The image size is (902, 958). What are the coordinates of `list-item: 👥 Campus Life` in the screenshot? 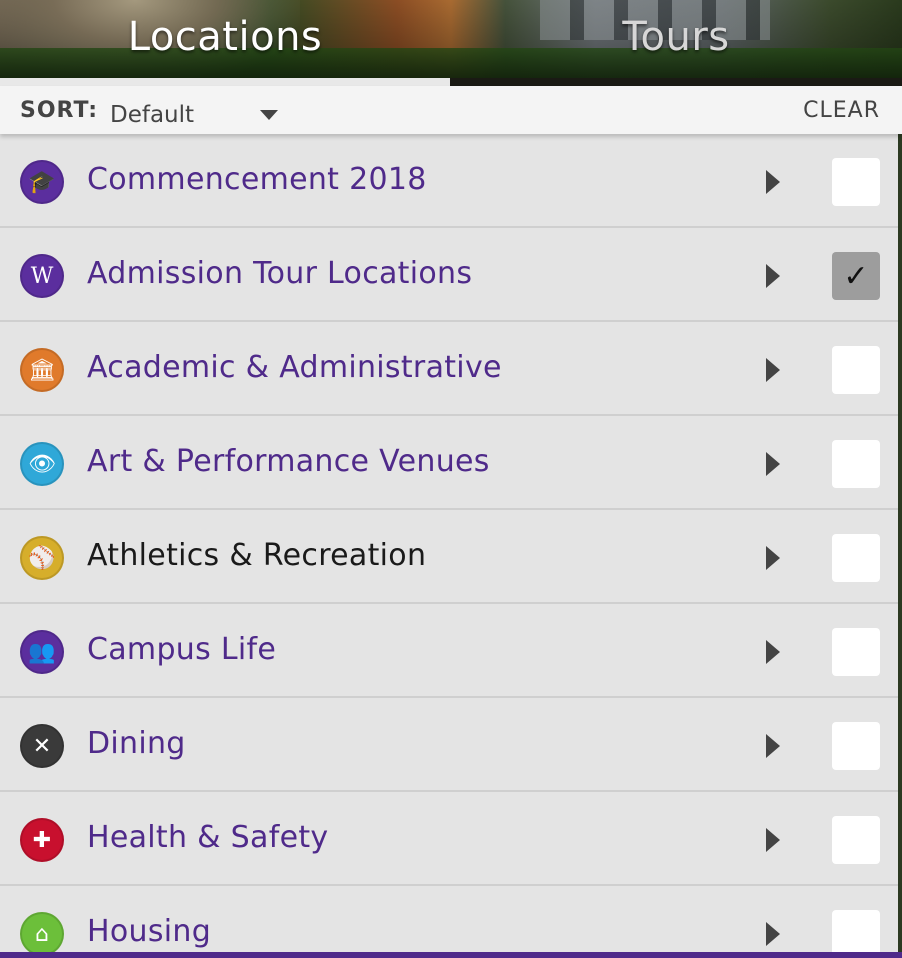 It's located at (451, 651).